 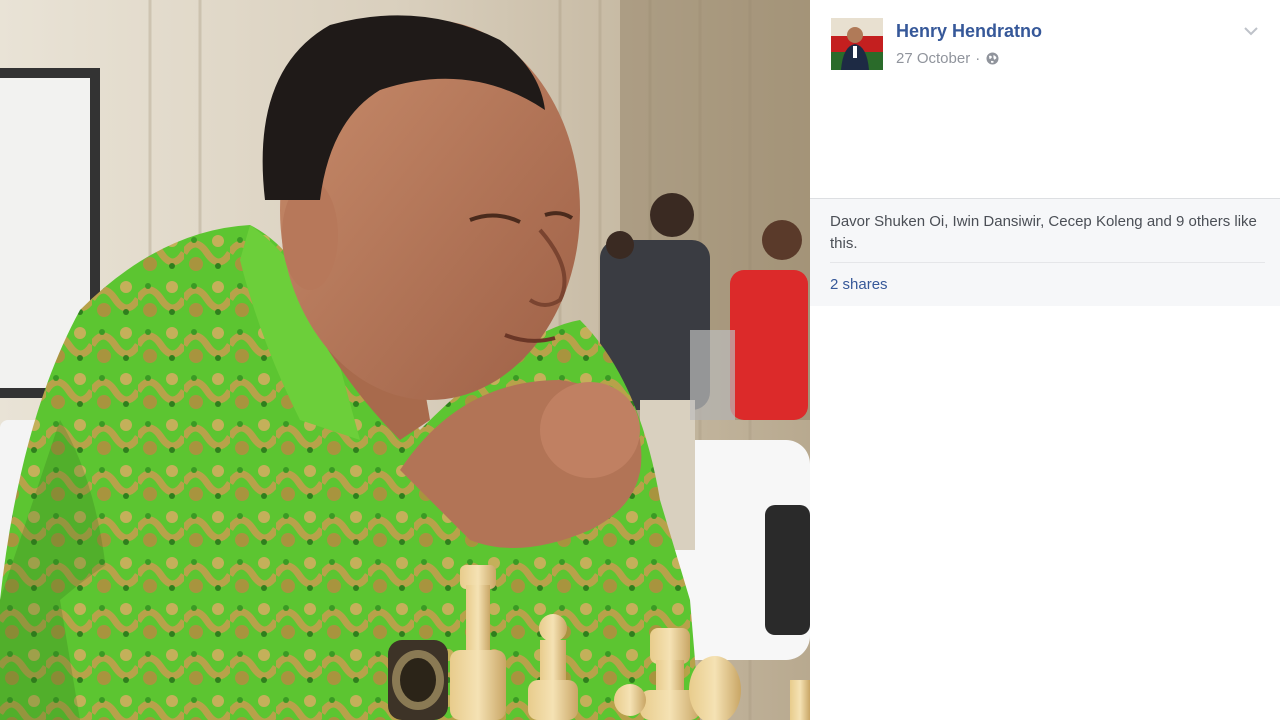 What do you see at coordinates (1047, 262) in the screenshot?
I see `engagement-divider` at bounding box center [1047, 262].